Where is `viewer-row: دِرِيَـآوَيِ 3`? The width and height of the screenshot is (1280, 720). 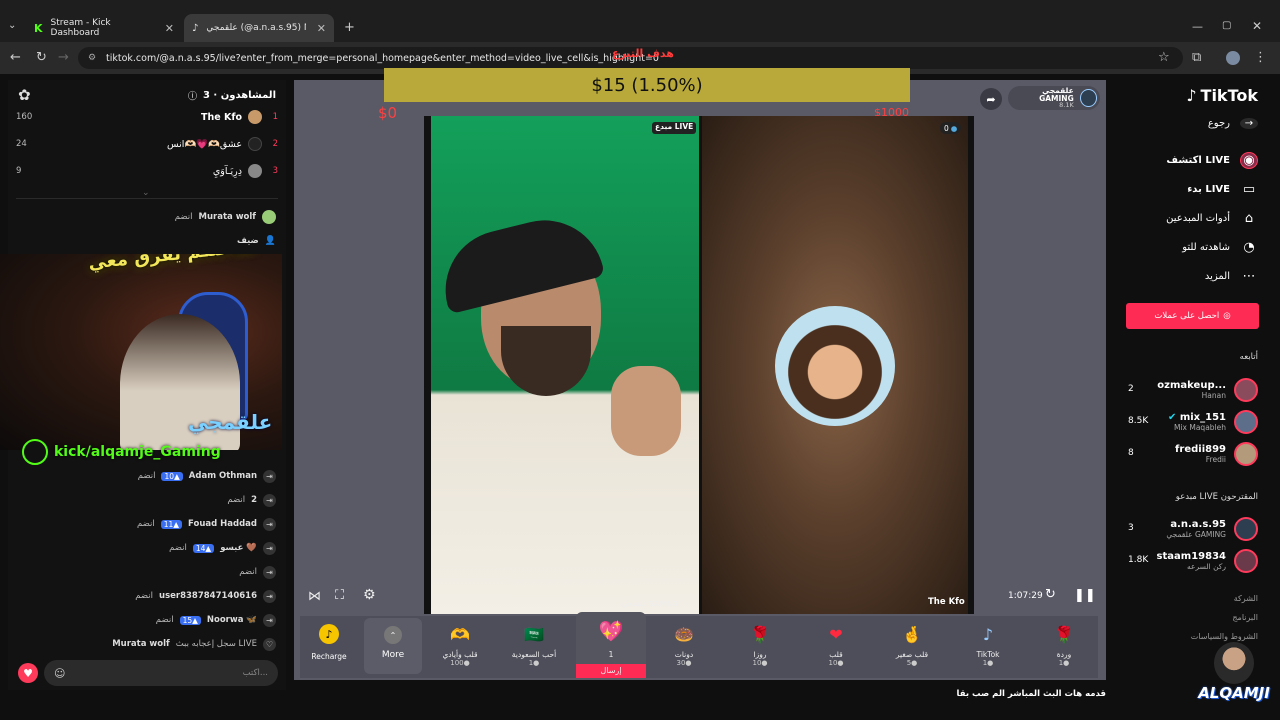
viewer-row: دِرِيَـآوَيِ 3 is located at coordinates (245, 171).